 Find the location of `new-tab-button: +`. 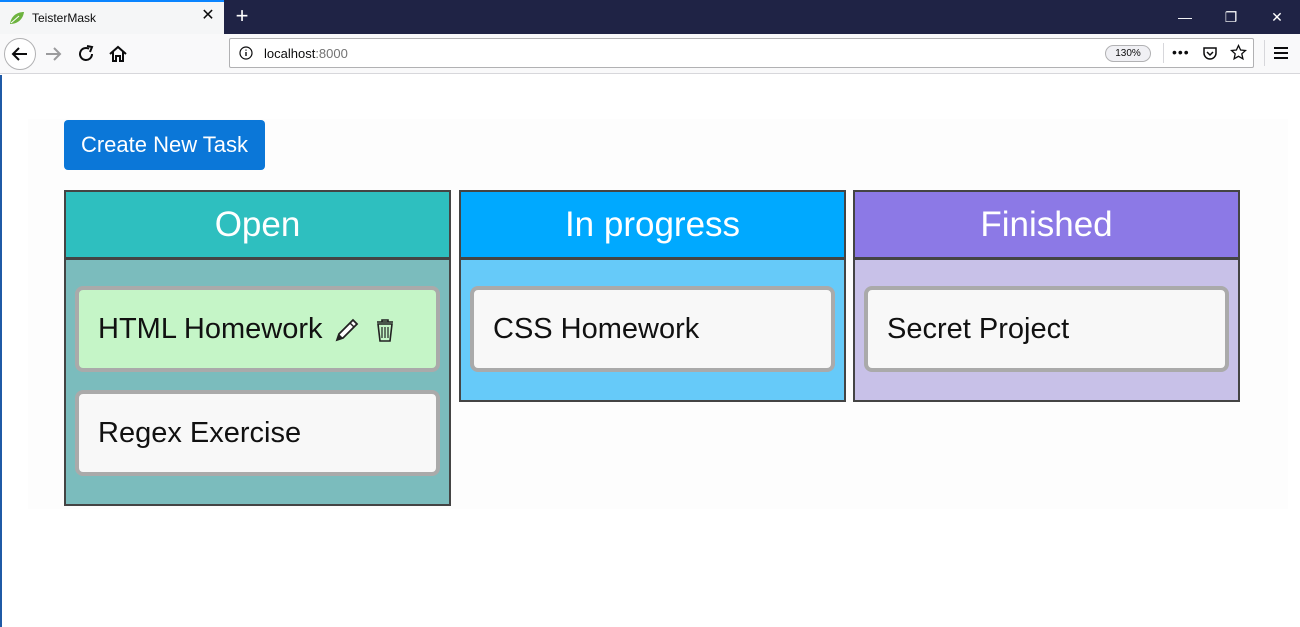

new-tab-button: + is located at coordinates (242, 16).